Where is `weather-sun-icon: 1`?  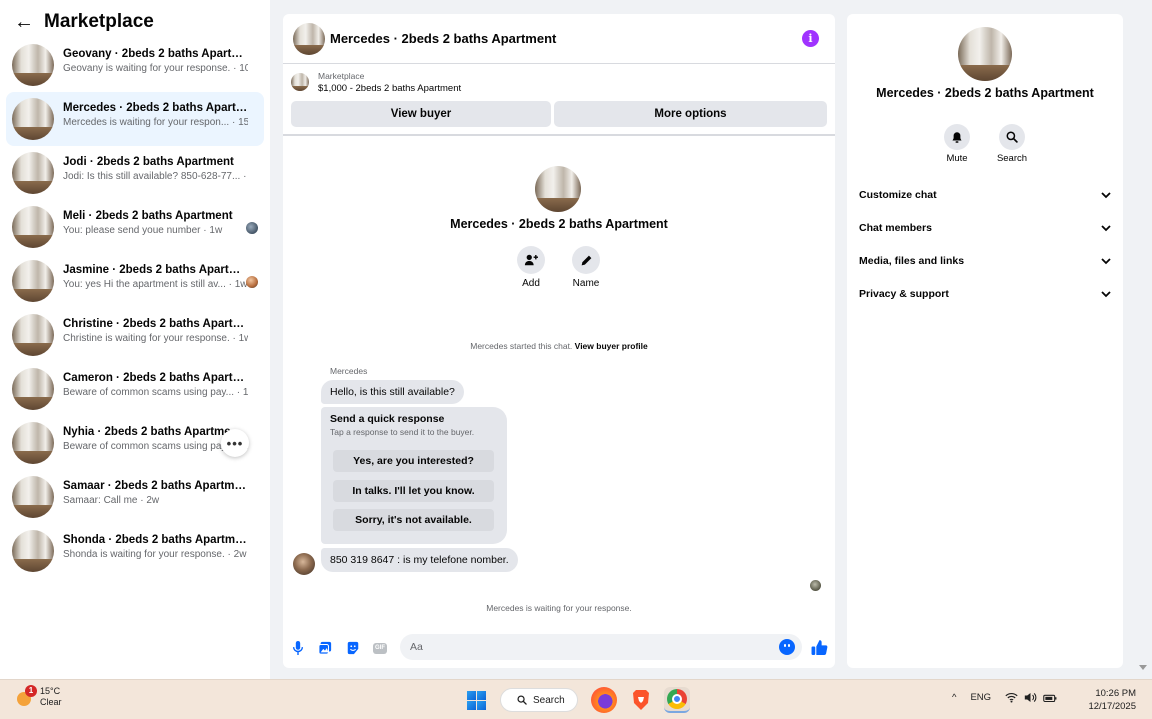 weather-sun-icon: 1 is located at coordinates (26, 696).